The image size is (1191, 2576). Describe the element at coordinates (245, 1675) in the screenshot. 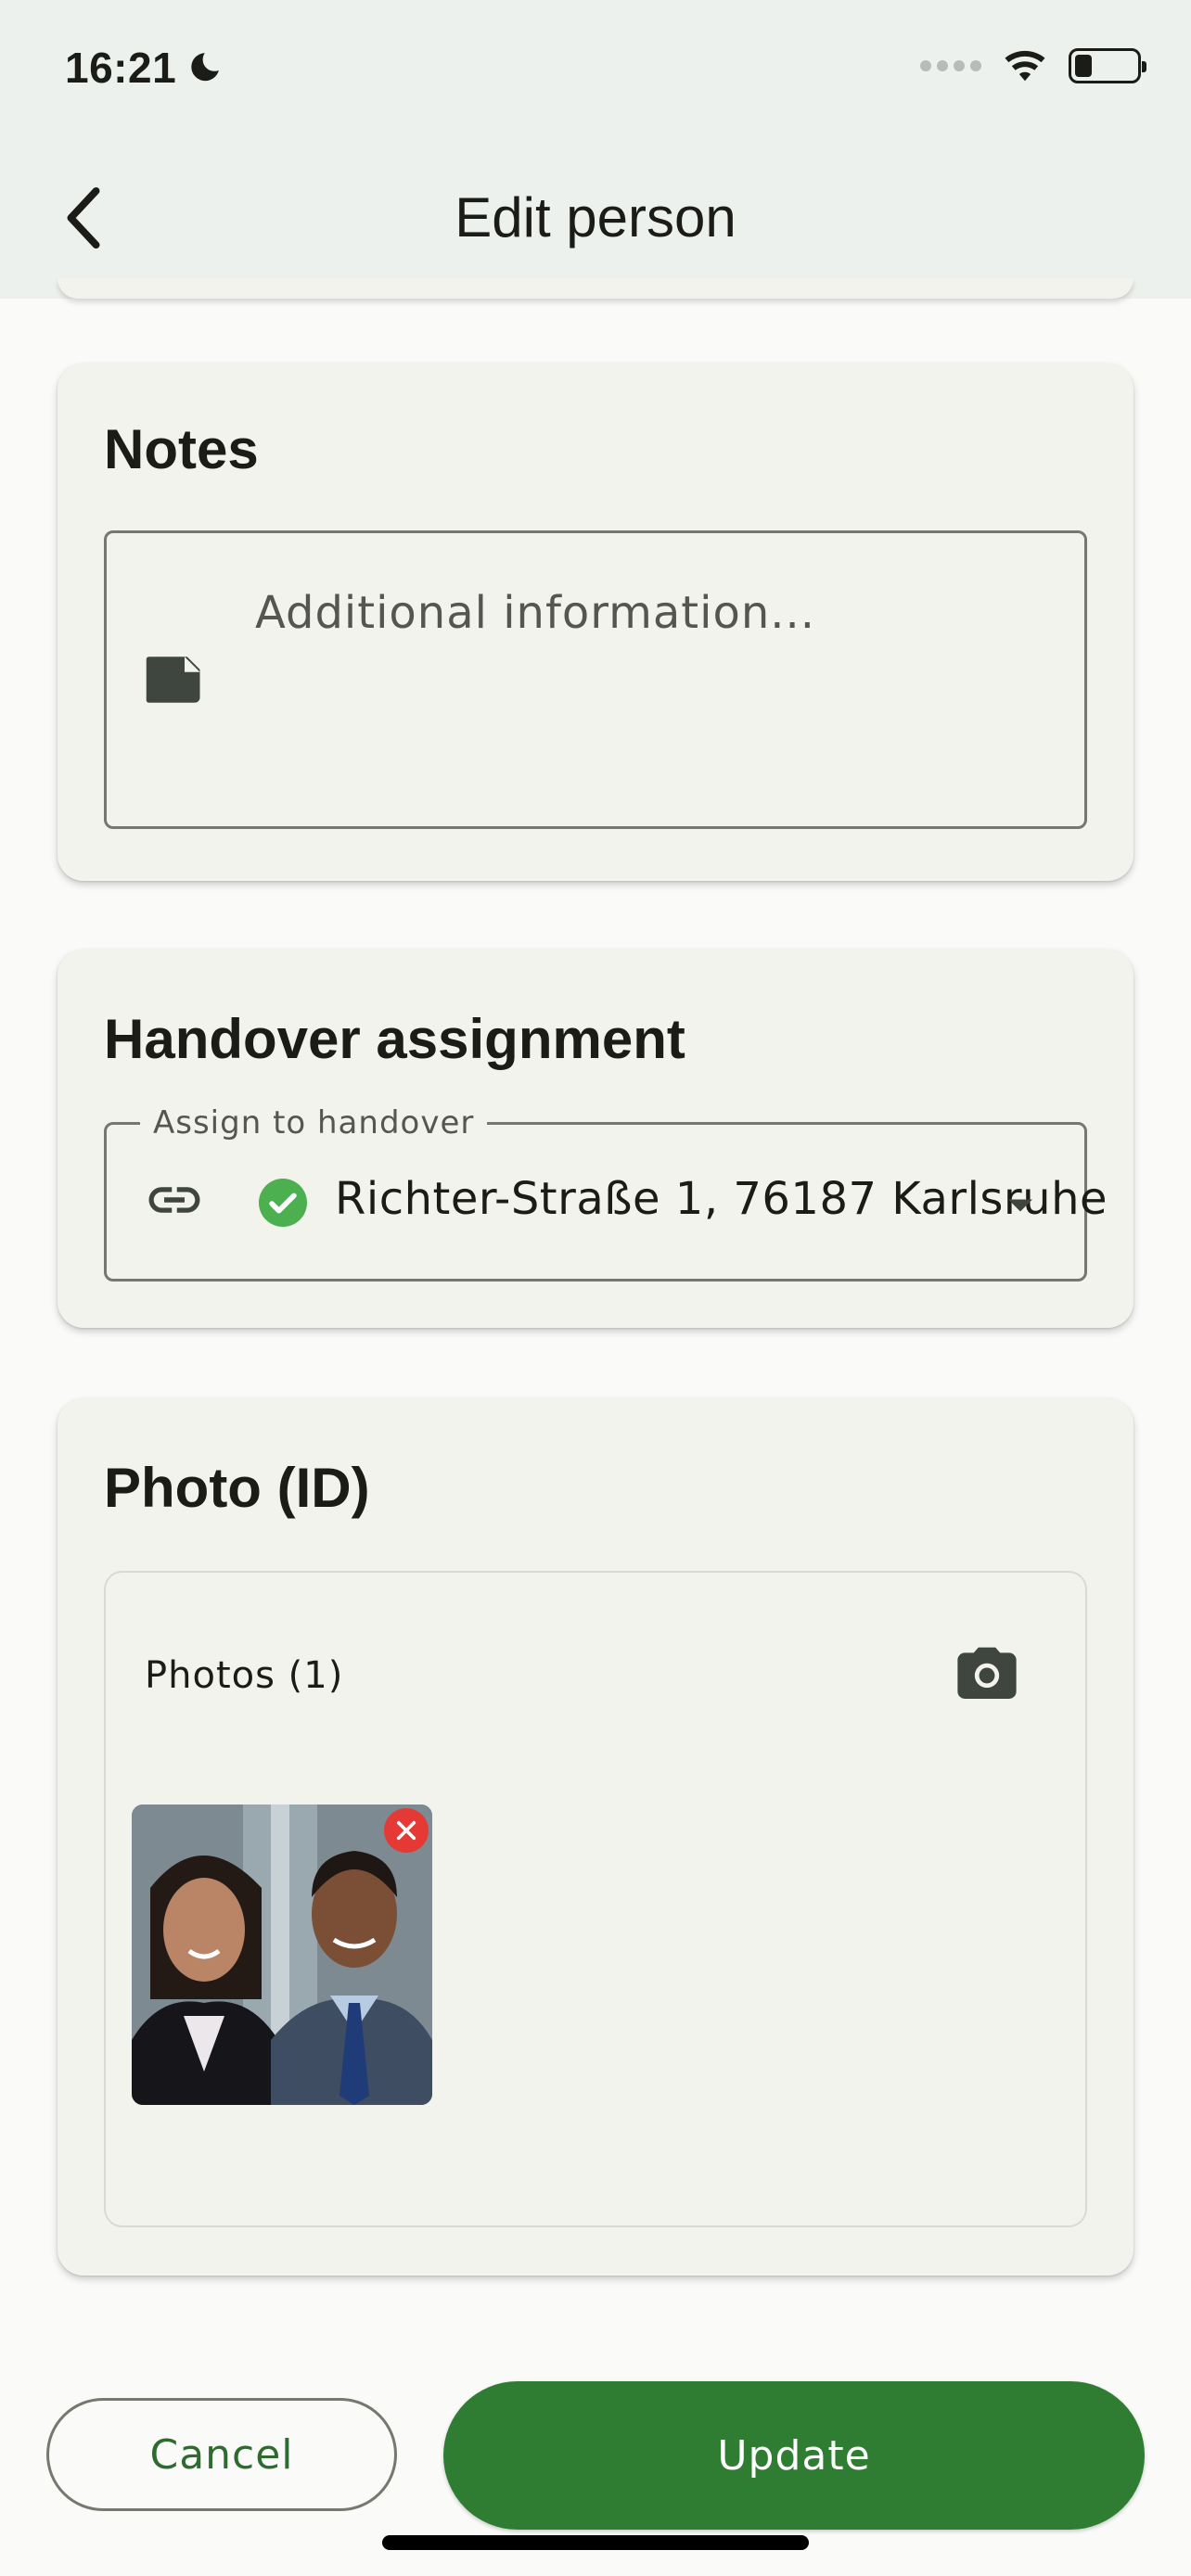

I see `photos-count: Photos (1)` at that location.